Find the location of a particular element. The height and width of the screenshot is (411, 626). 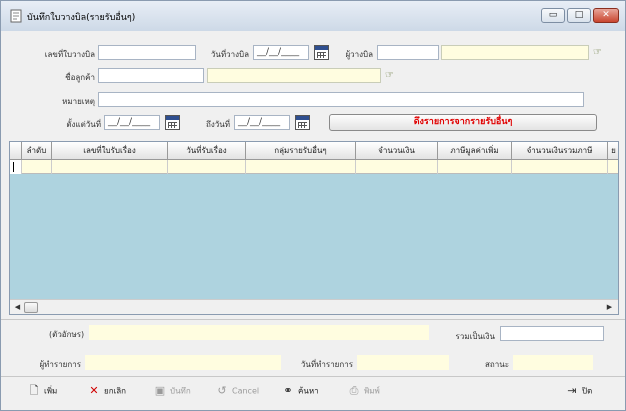

minimize-button: ▭ is located at coordinates (553, 15).